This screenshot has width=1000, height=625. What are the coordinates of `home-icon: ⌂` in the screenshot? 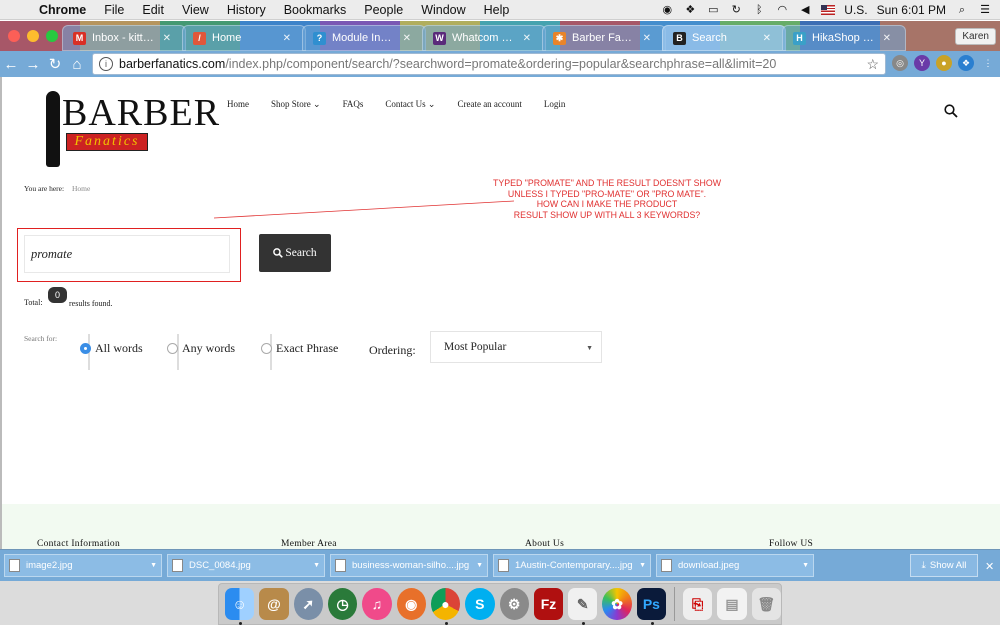 It's located at (77, 64).